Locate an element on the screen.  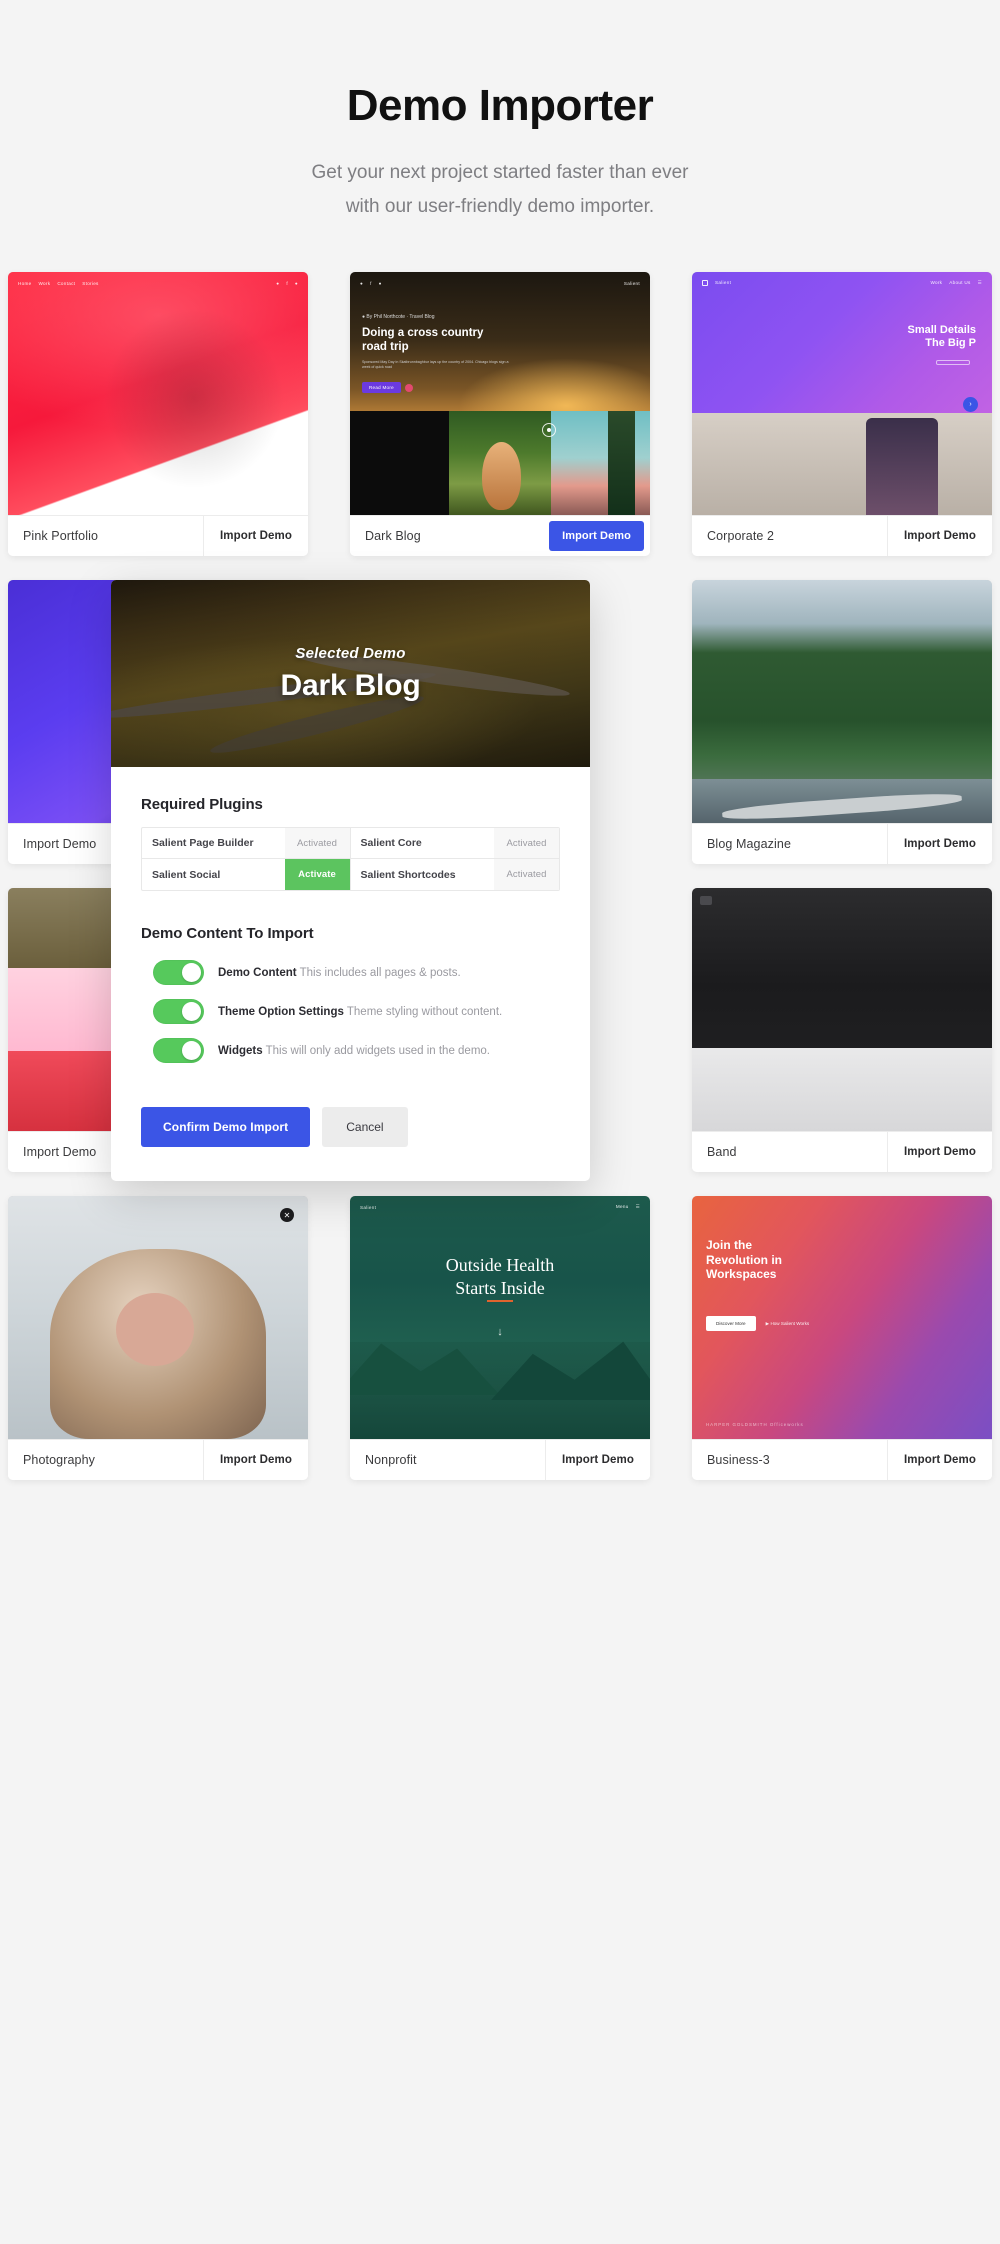
page-subtitle-line-2: with our user-friendly demo importer. is located at coordinates (500, 206).